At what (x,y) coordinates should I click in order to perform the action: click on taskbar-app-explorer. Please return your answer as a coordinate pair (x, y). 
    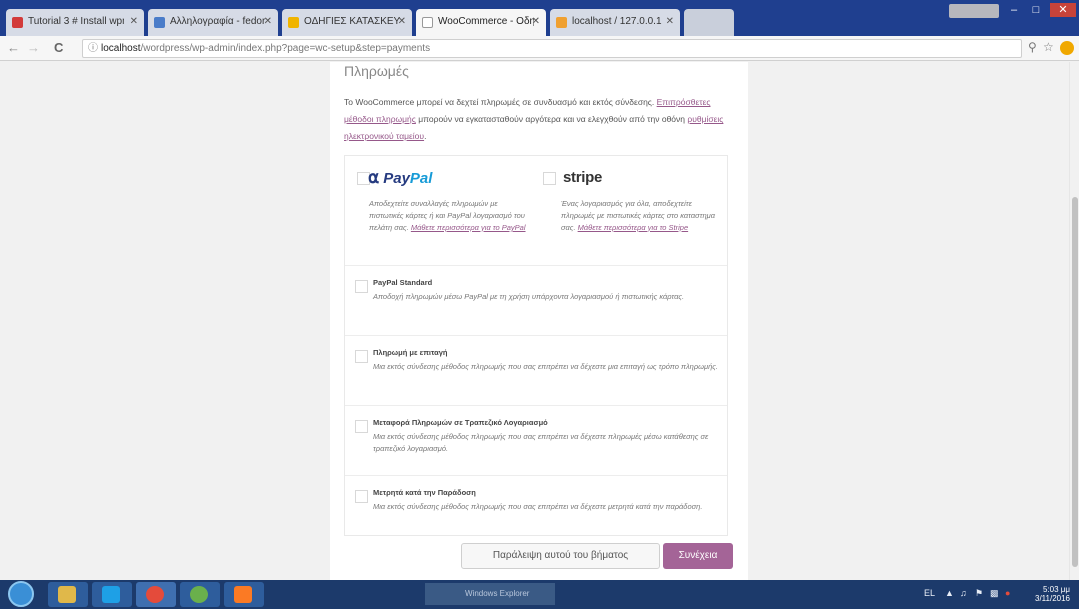
    Looking at the image, I should click on (68, 594).